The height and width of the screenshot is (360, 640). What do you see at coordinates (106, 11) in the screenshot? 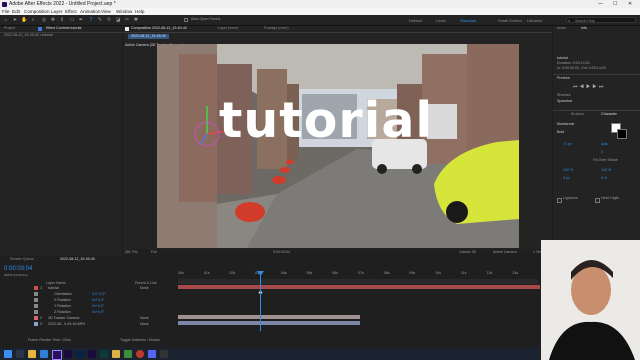
I see `menu-view: View` at bounding box center [106, 11].